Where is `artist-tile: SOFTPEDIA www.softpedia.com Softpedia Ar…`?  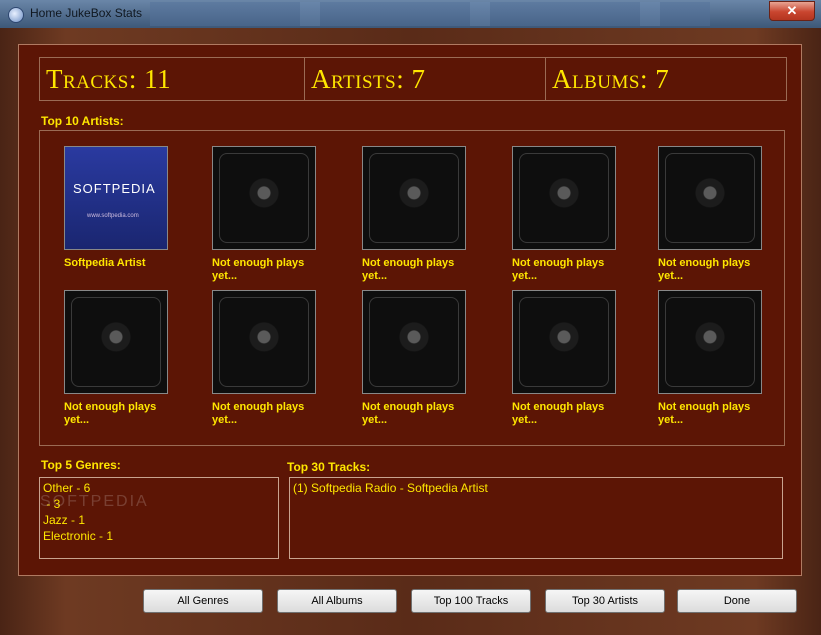
artist-tile: SOFTPEDIA www.softpedia.com Softpedia Ar… is located at coordinates (124, 208).